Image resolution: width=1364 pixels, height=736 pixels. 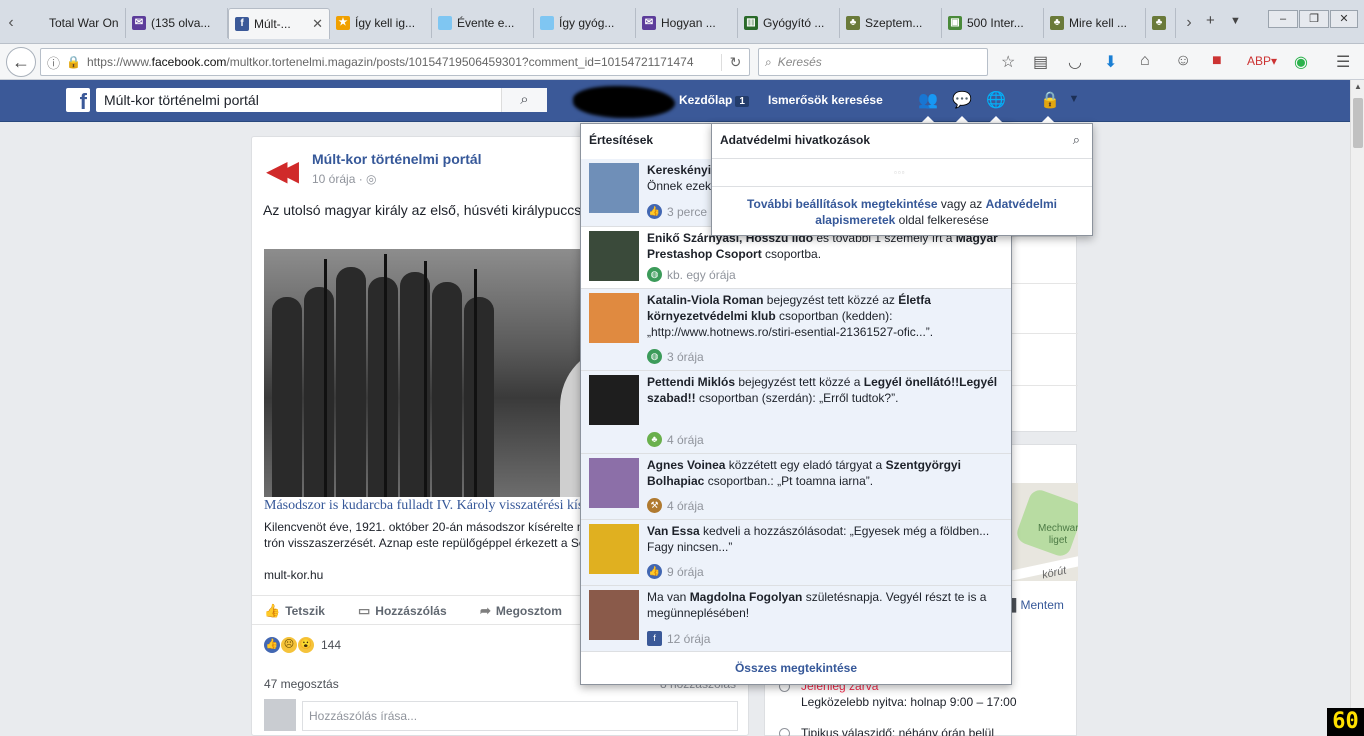 What do you see at coordinates (294, 611) in the screenshot?
I see `like-button: 👍 Tetszik` at bounding box center [294, 611].